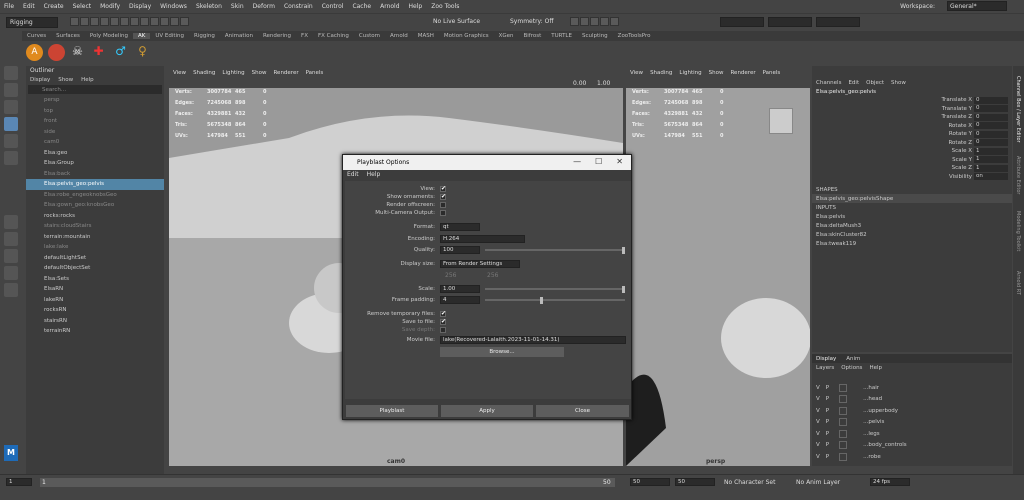 Image resolution: width=1024 pixels, height=500 pixels. I want to click on close-icon: ✕, so click(619, 161).